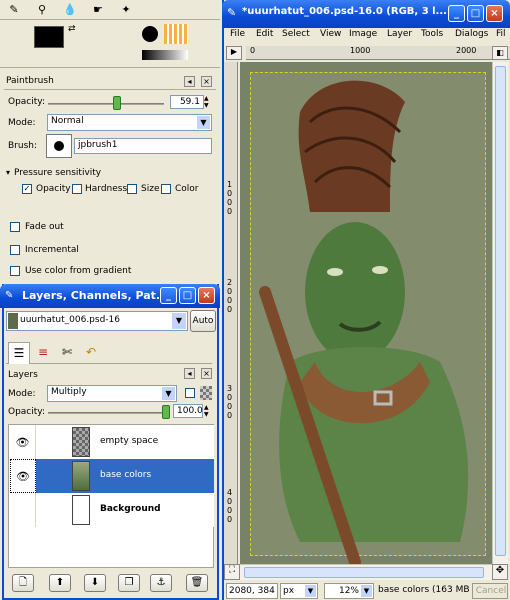 The width and height of the screenshot is (510, 600). Describe the element at coordinates (399, 34) in the screenshot. I see `menu-layer: Layer` at that location.